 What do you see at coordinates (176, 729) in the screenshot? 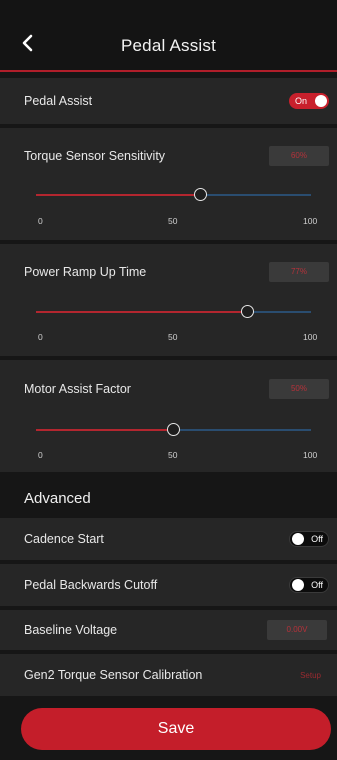
I see `save-button: Save` at bounding box center [176, 729].